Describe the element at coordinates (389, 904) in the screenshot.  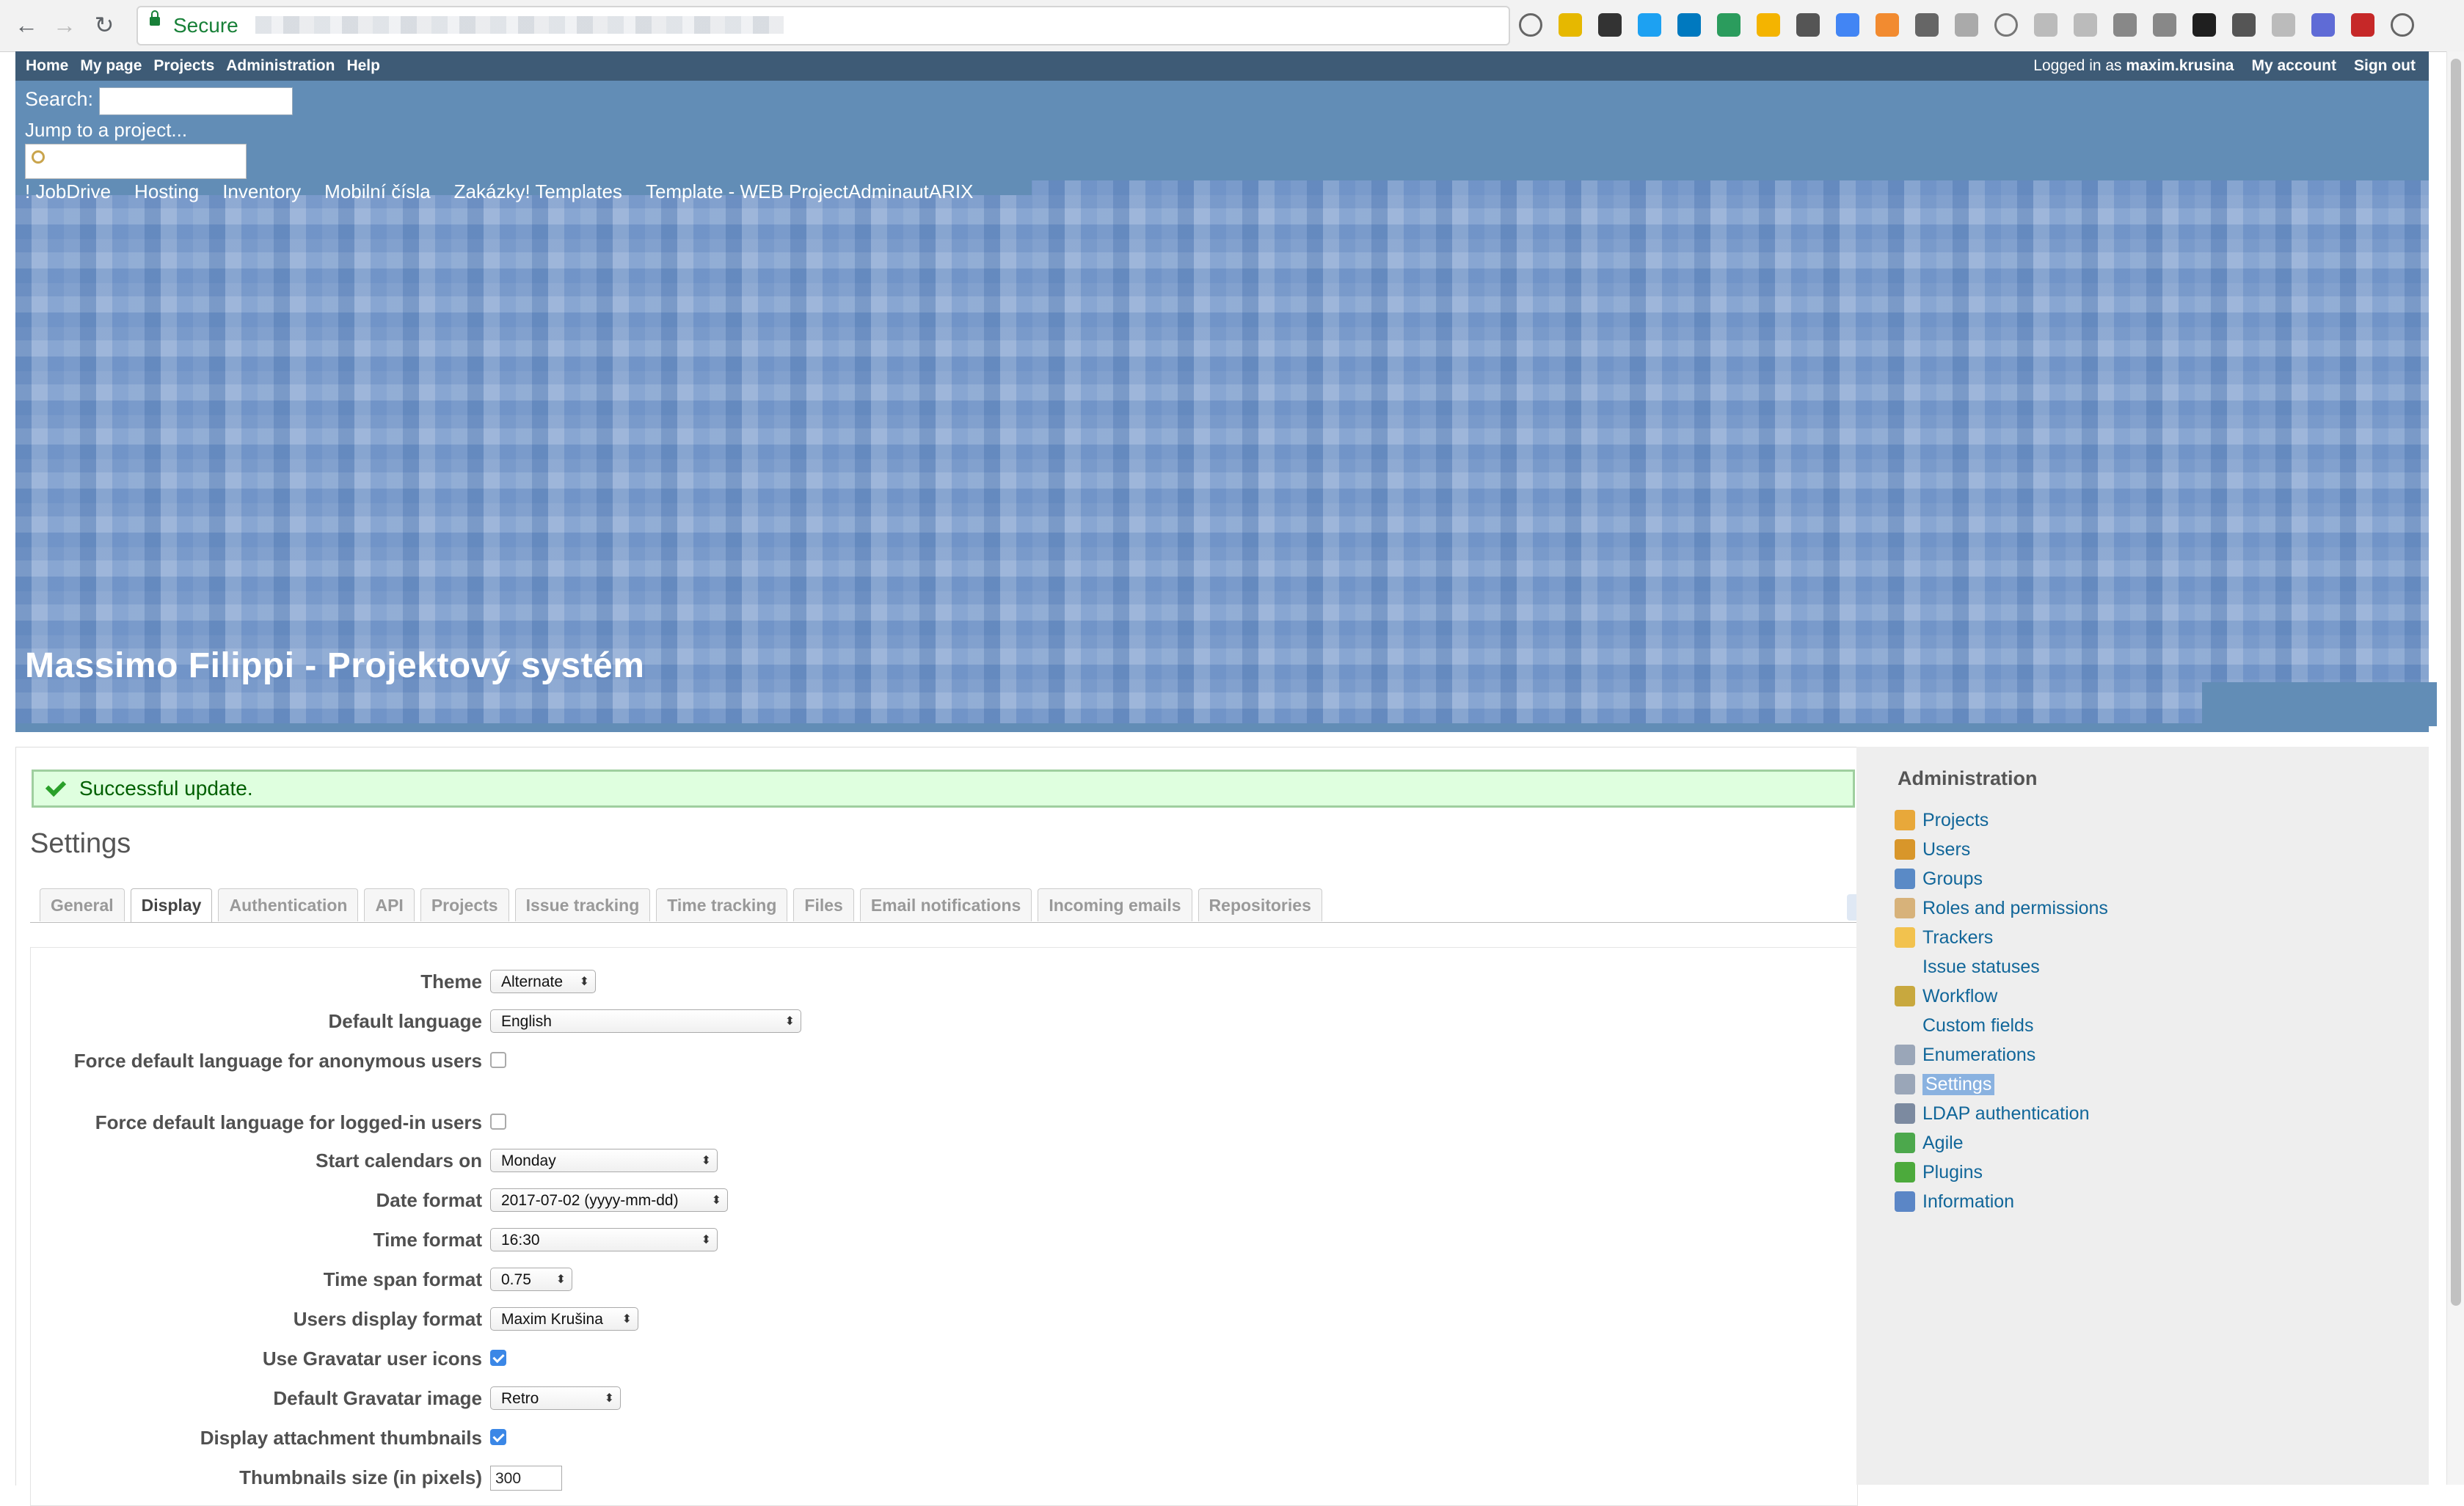
I see `tab-api: API` at that location.